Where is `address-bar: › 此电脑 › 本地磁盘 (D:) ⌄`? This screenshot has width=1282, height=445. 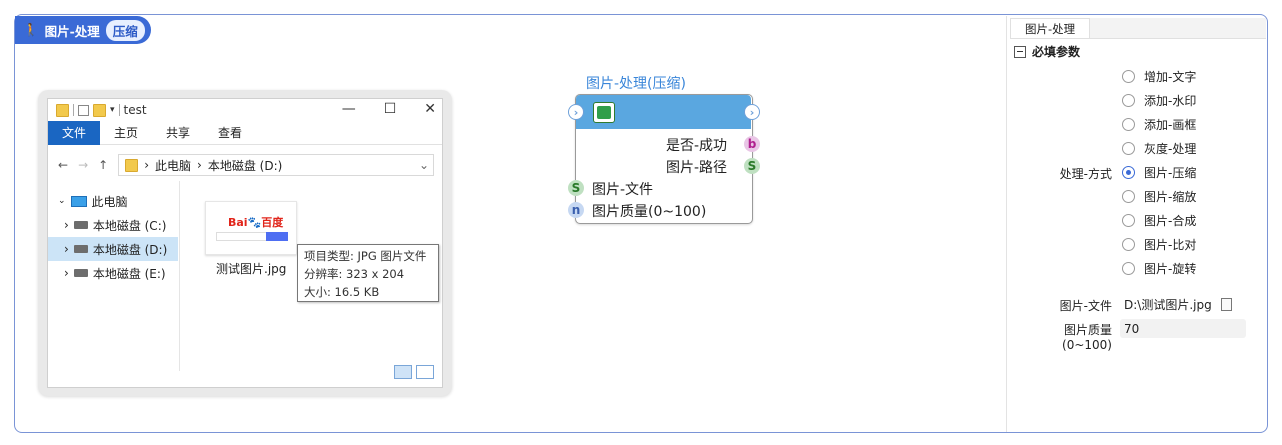 address-bar: › 此电脑 › 本地磁盘 (D:) ⌄ is located at coordinates (276, 165).